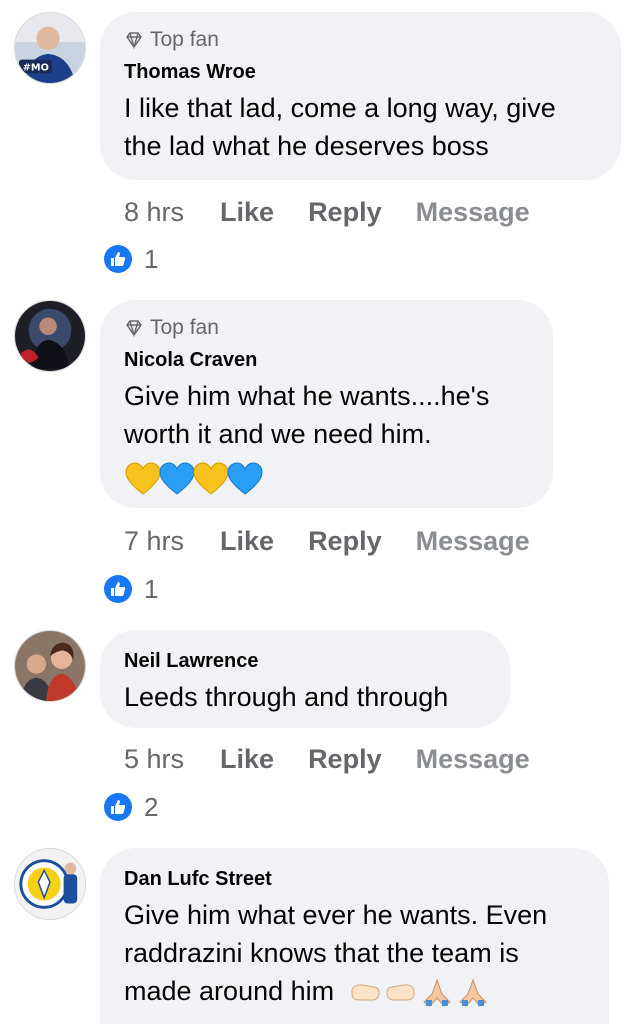 The width and height of the screenshot is (642, 1024). Describe the element at coordinates (326, 479) in the screenshot. I see `emoji-row` at that location.